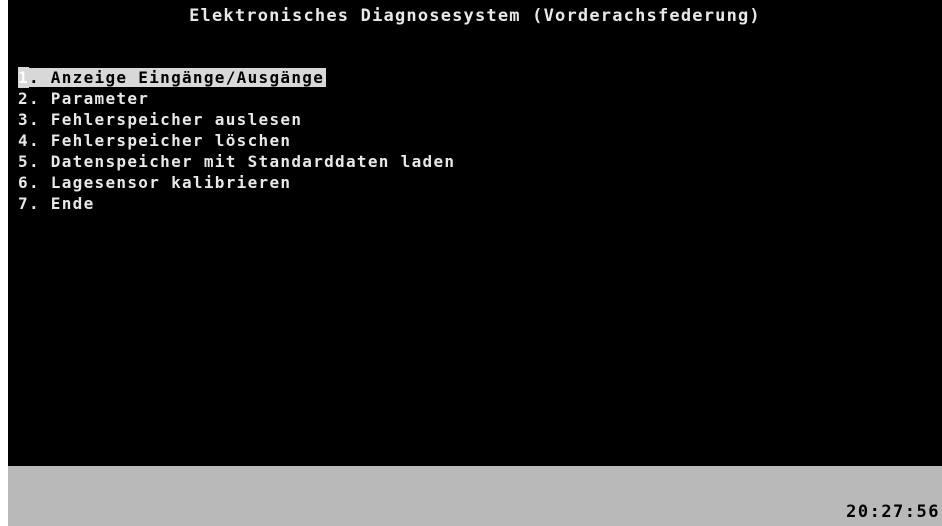  I want to click on menu-item-parameter: 2. Parameter, so click(236, 98).